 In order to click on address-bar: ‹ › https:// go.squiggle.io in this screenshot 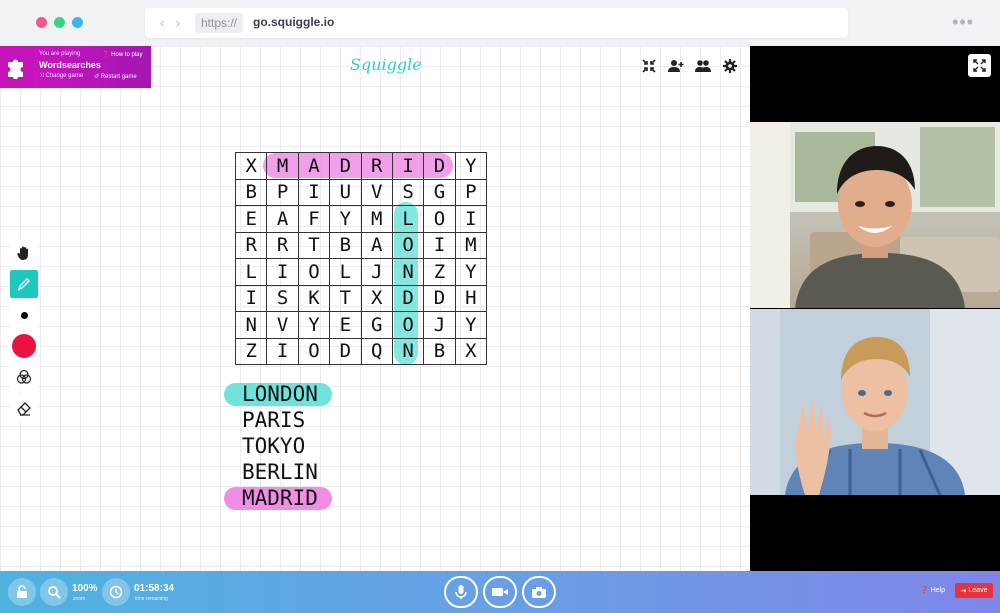, I will do `click(496, 23)`.